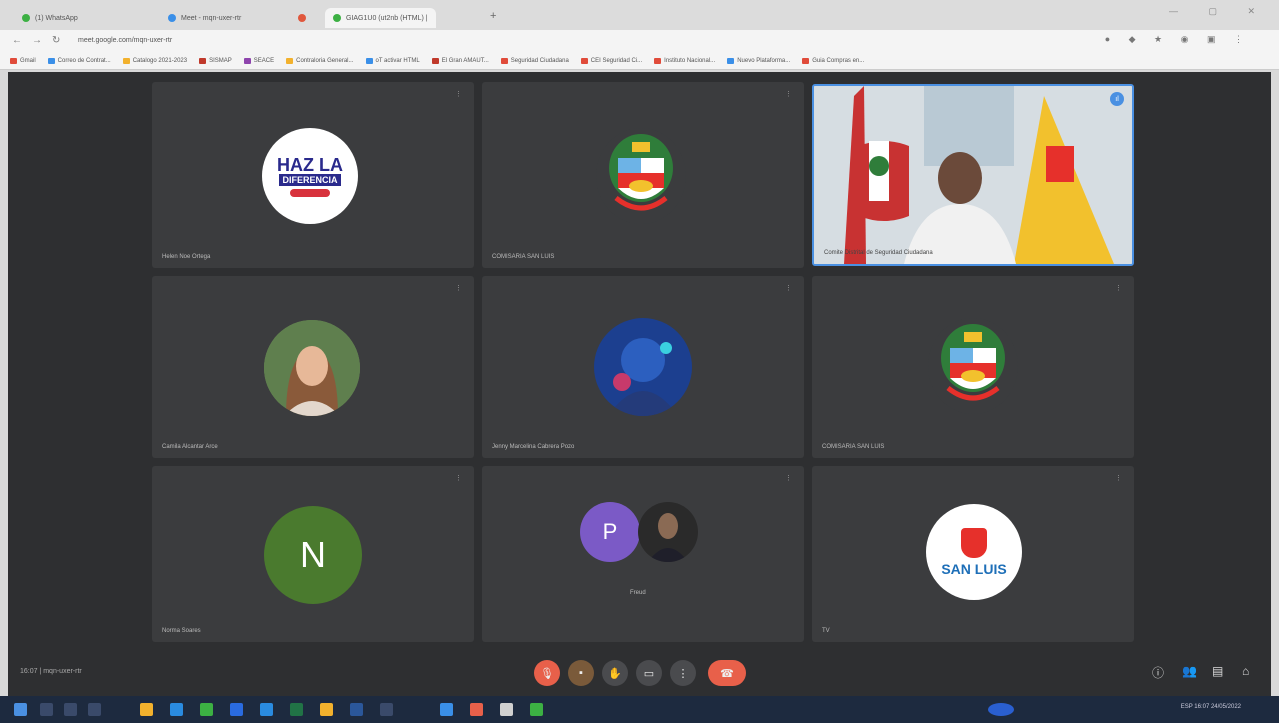 This screenshot has width=1279, height=723. I want to click on bookmark-item: SISMAP, so click(215, 60).